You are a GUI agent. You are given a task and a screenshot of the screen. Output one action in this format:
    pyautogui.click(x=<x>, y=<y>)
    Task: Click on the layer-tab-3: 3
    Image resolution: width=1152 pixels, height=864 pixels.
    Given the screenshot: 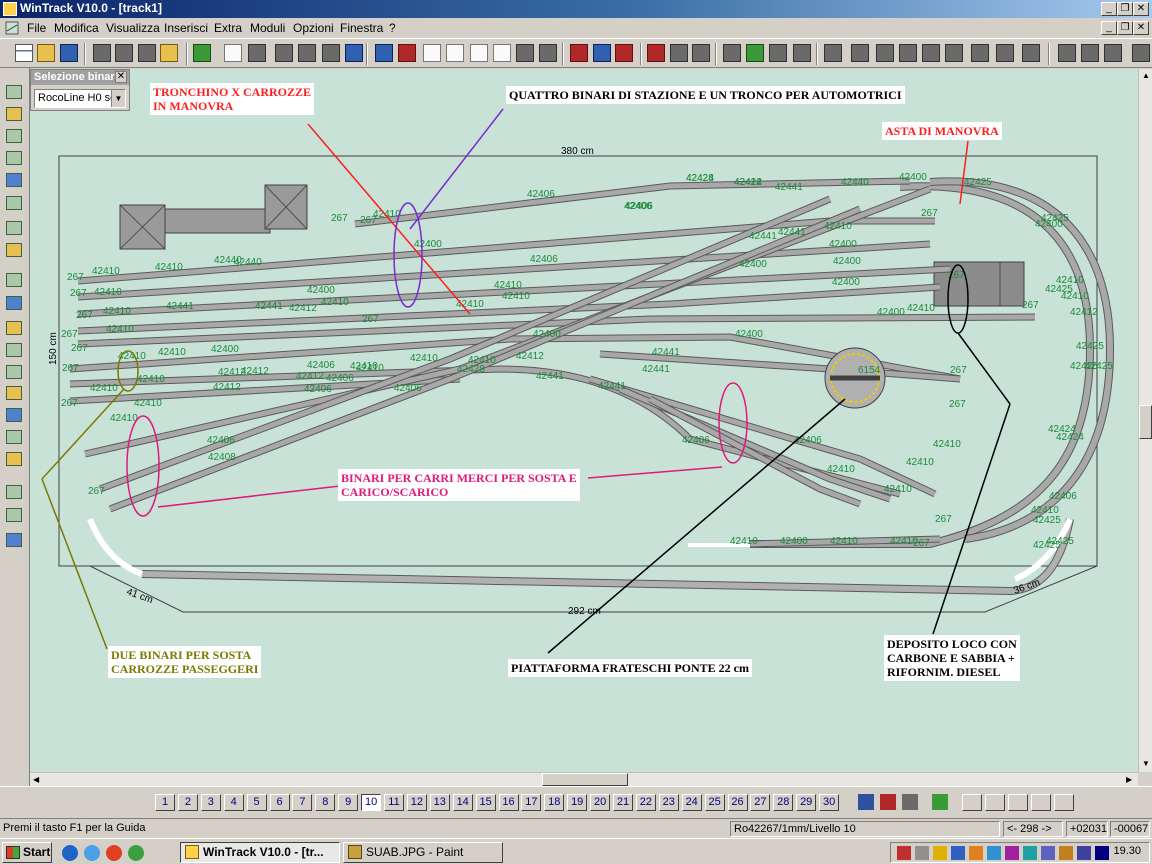 What is the action you would take?
    pyautogui.click(x=210, y=802)
    